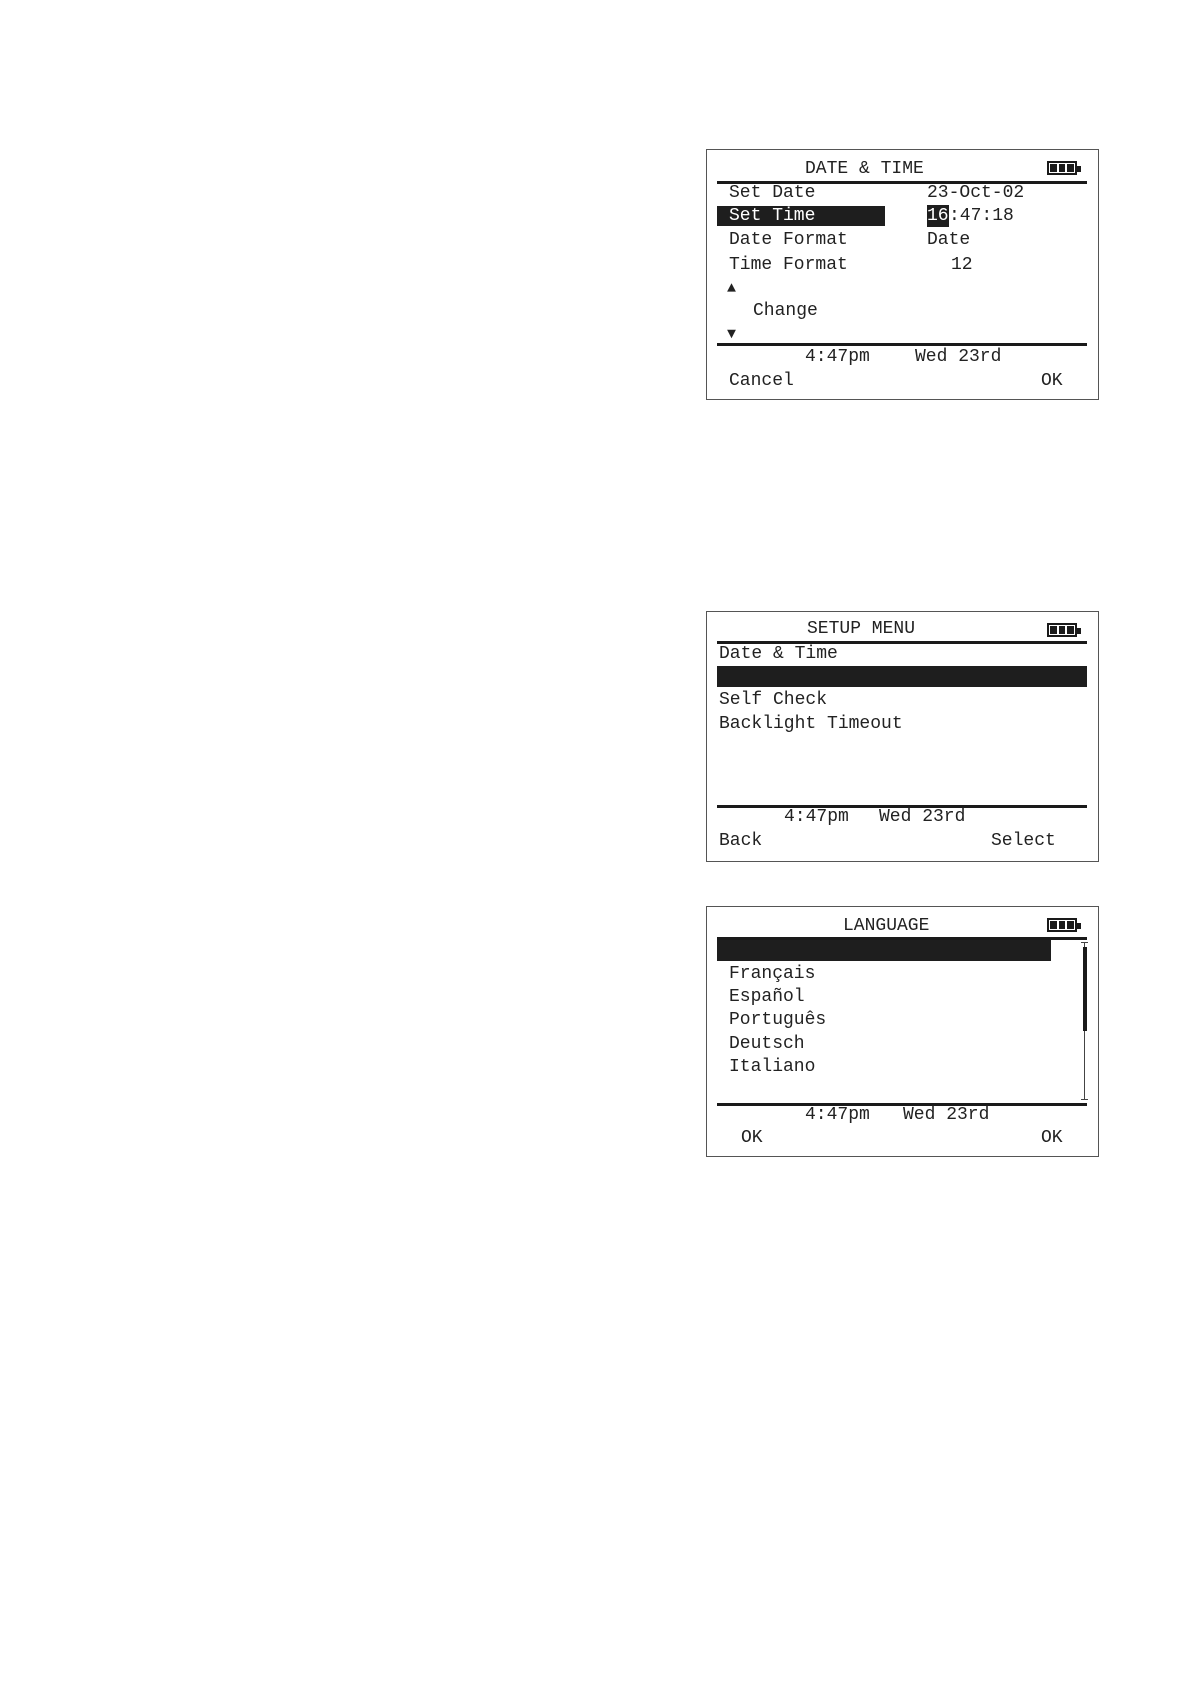 Image resolution: width=1191 pixels, height=1684 pixels. Describe the element at coordinates (767, 997) in the screenshot. I see `language-item-espanol: Español` at that location.